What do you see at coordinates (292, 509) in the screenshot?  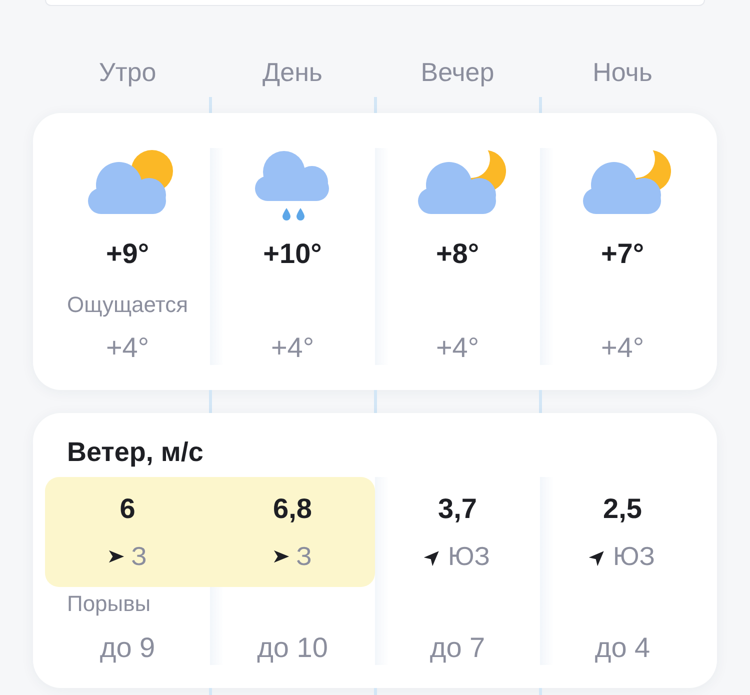 I see `wind-speed: 6,8` at bounding box center [292, 509].